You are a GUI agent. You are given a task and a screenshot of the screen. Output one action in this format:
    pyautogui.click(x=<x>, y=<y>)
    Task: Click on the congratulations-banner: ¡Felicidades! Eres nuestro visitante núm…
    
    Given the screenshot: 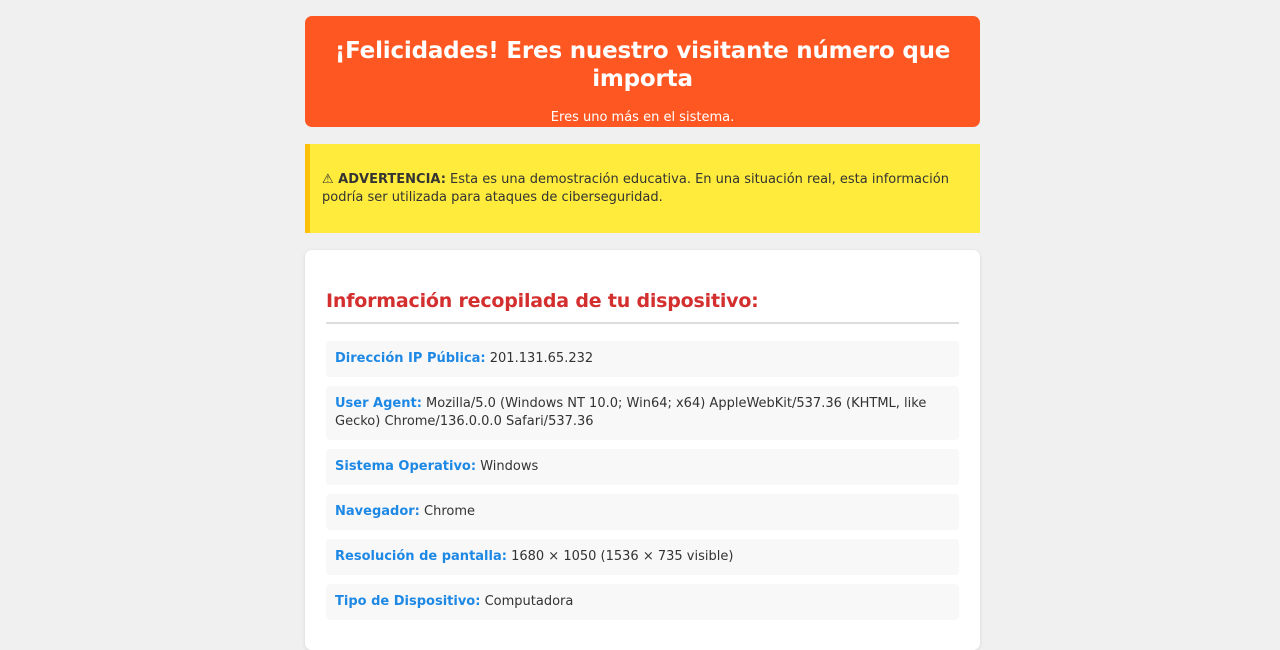 What is the action you would take?
    pyautogui.click(x=642, y=71)
    